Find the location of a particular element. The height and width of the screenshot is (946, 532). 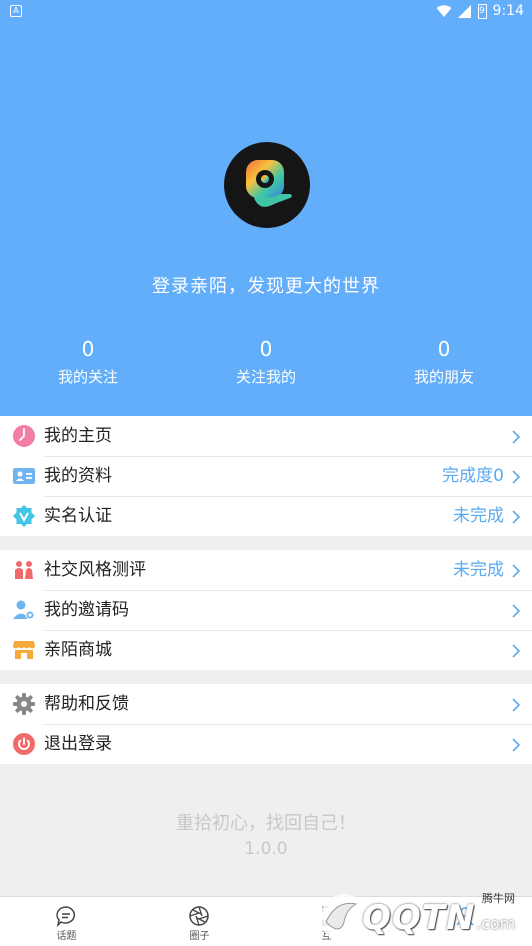

menu-item-label: 我的主页 is located at coordinates (78, 436).